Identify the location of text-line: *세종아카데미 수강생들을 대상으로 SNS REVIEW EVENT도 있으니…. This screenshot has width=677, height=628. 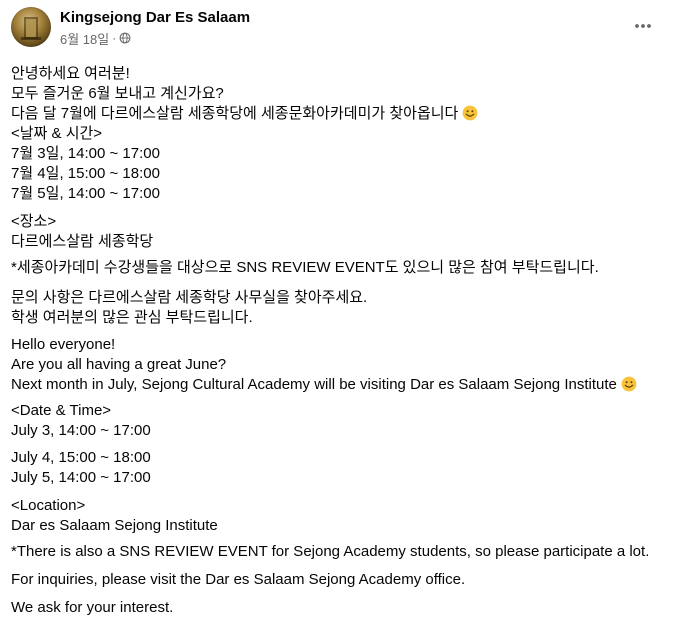
(305, 267).